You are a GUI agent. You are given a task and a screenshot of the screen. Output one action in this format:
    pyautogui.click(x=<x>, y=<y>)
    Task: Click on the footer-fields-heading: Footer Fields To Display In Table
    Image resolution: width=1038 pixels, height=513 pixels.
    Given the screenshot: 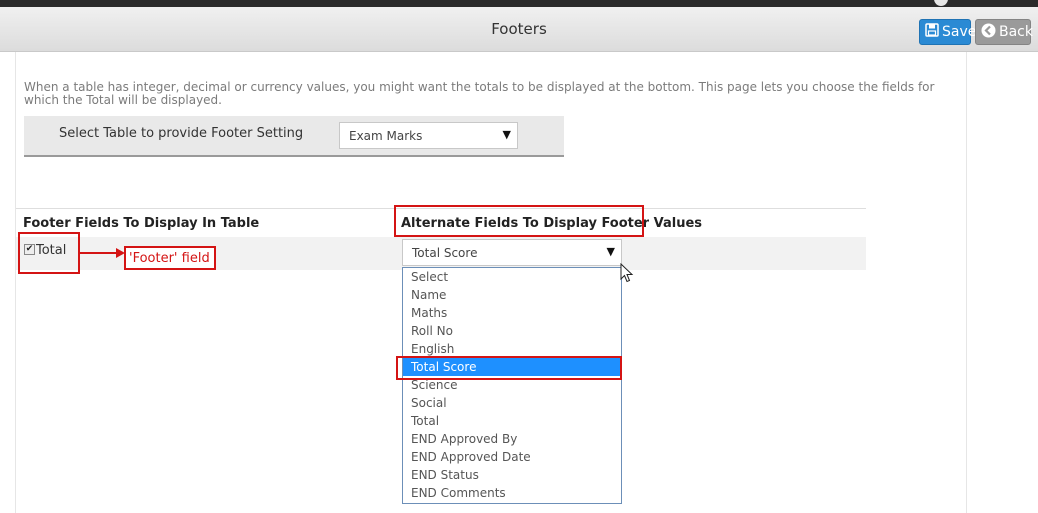 What is the action you would take?
    pyautogui.click(x=141, y=223)
    